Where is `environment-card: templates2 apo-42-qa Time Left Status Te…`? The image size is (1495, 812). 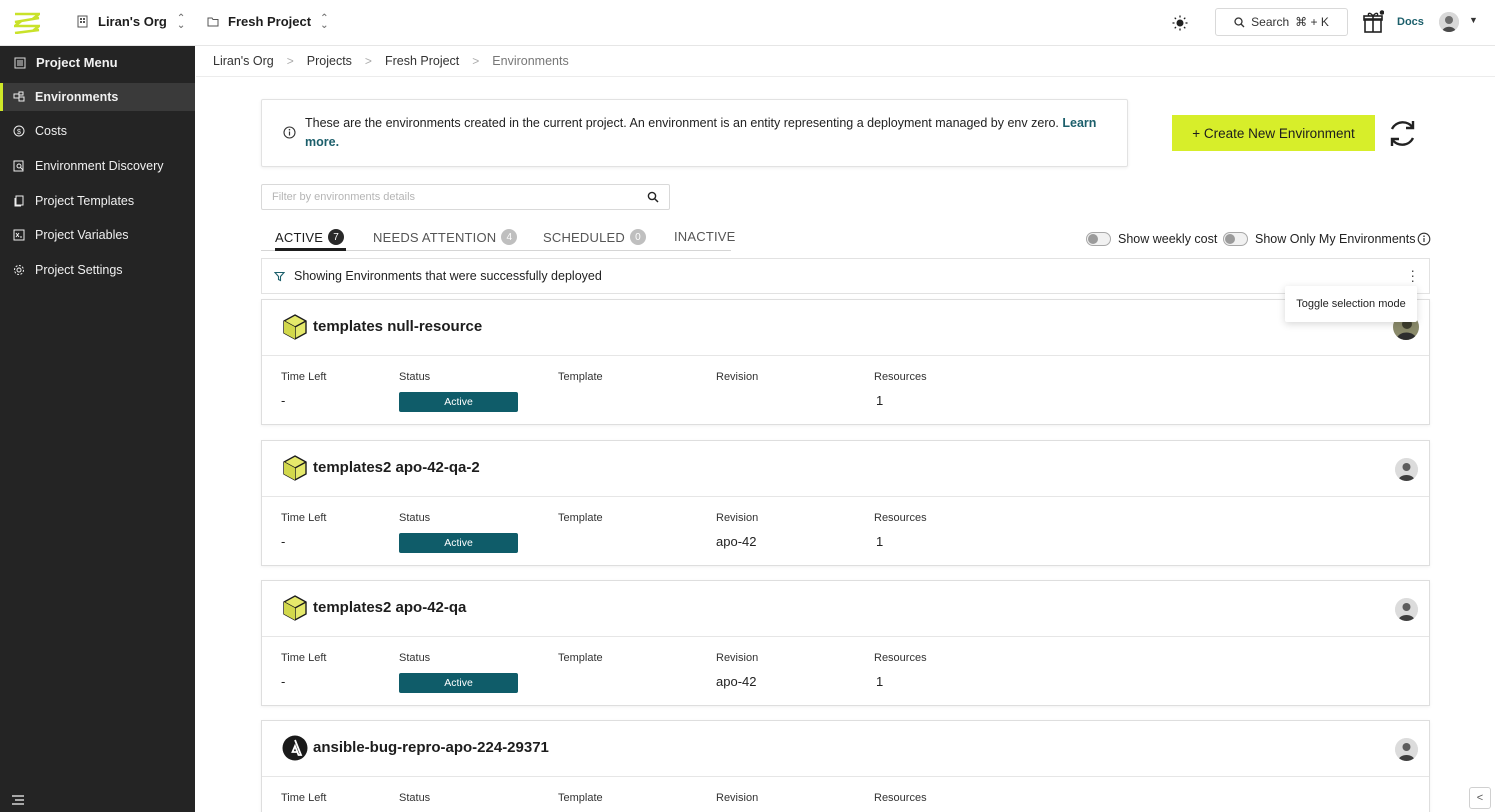
environment-card: templates2 apo-42-qa Time Left Status Te… is located at coordinates (845, 643).